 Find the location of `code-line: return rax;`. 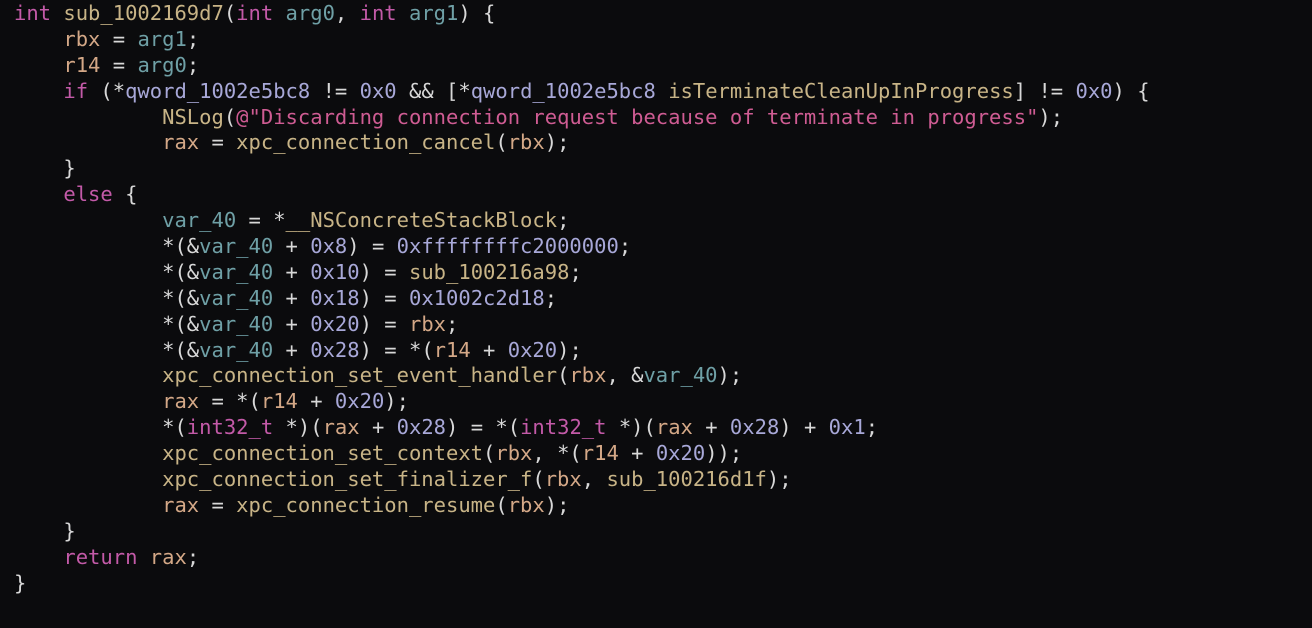

code-line: return rax; is located at coordinates (659, 558).